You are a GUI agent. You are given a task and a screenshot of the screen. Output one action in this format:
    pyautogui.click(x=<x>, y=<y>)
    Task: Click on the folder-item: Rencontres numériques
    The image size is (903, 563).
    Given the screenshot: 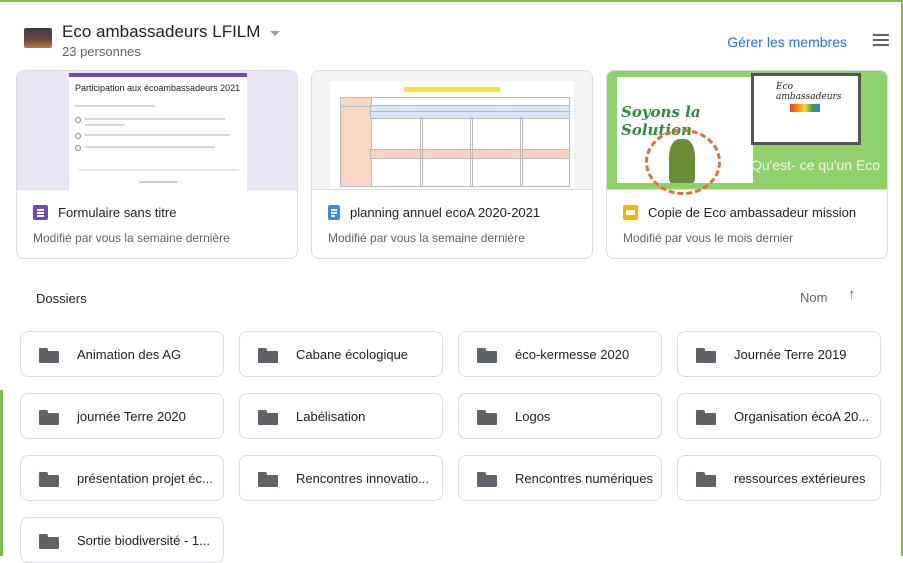 What is the action you would take?
    pyautogui.click(x=560, y=478)
    